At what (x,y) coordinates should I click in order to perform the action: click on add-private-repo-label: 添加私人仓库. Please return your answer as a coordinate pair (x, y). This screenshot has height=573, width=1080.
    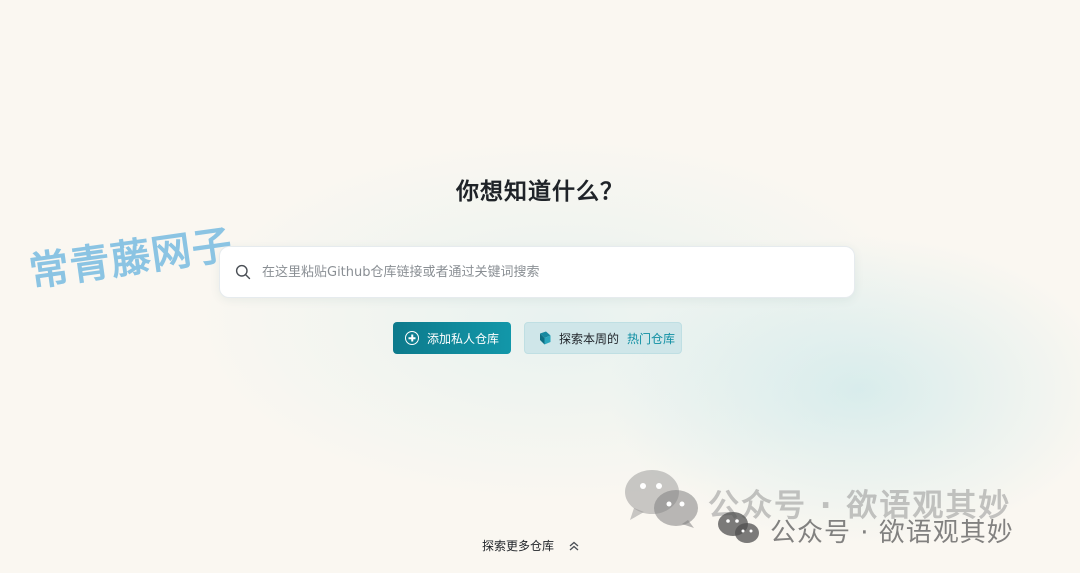
    Looking at the image, I should click on (463, 338).